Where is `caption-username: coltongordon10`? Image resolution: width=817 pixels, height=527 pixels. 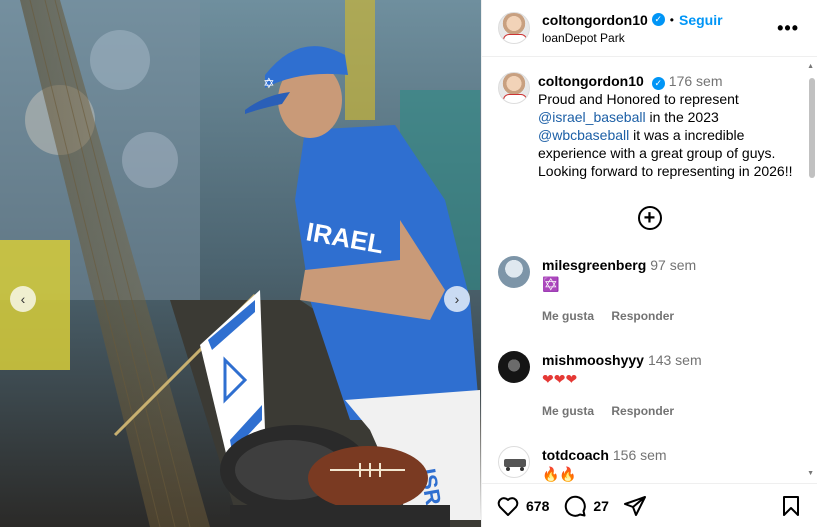 caption-username: coltongordon10 is located at coordinates (591, 81).